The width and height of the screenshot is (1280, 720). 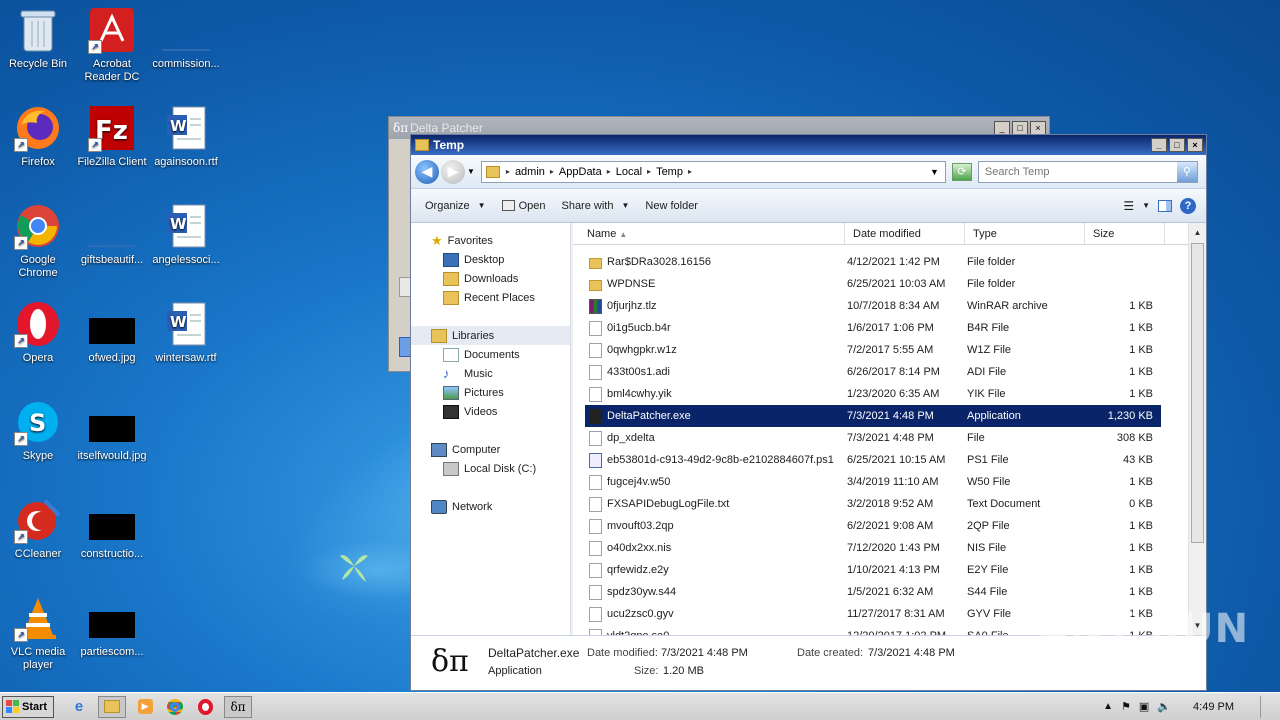 What do you see at coordinates (490, 506) in the screenshot?
I see `nav-network: Network` at bounding box center [490, 506].